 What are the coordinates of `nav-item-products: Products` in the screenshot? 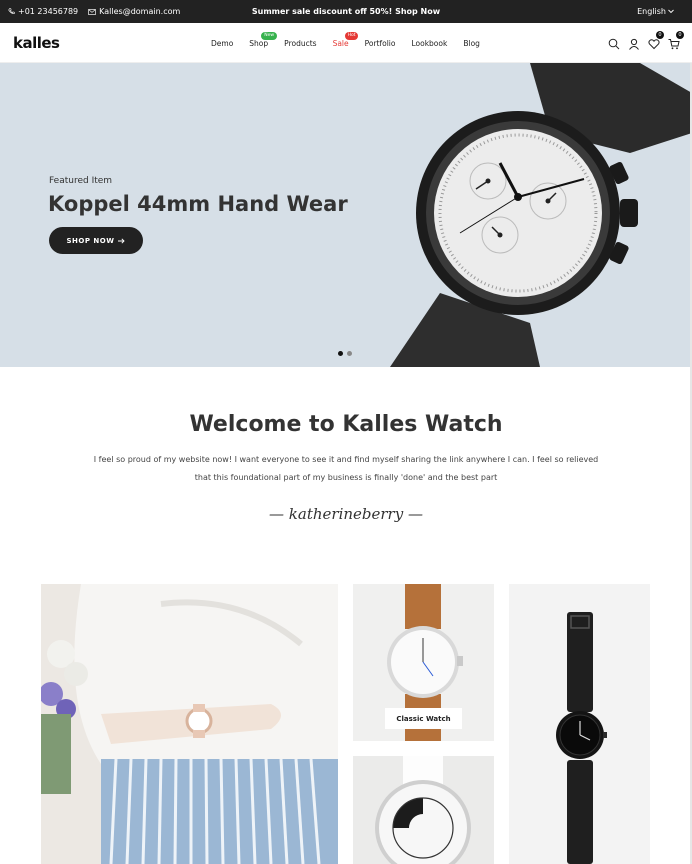 It's located at (300, 43).